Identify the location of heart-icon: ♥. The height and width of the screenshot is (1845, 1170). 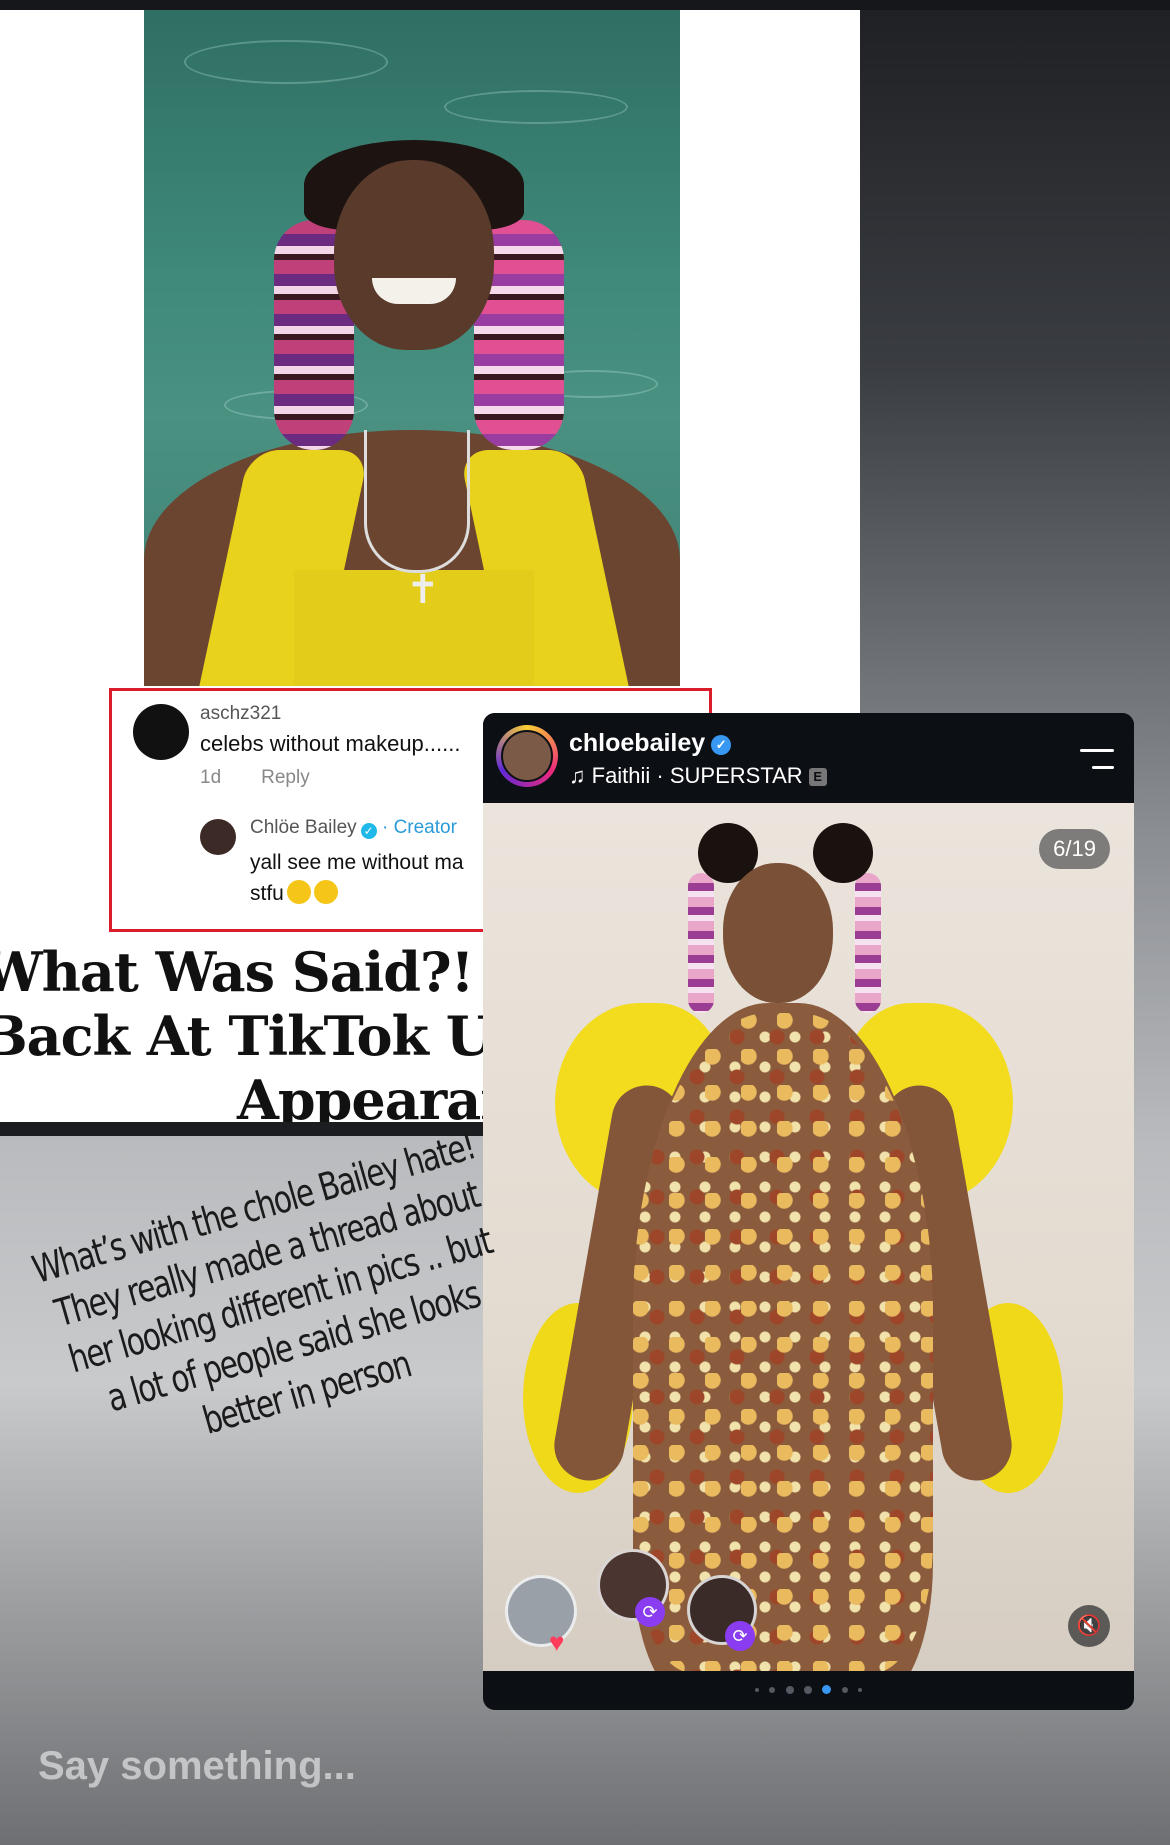
(557, 1642).